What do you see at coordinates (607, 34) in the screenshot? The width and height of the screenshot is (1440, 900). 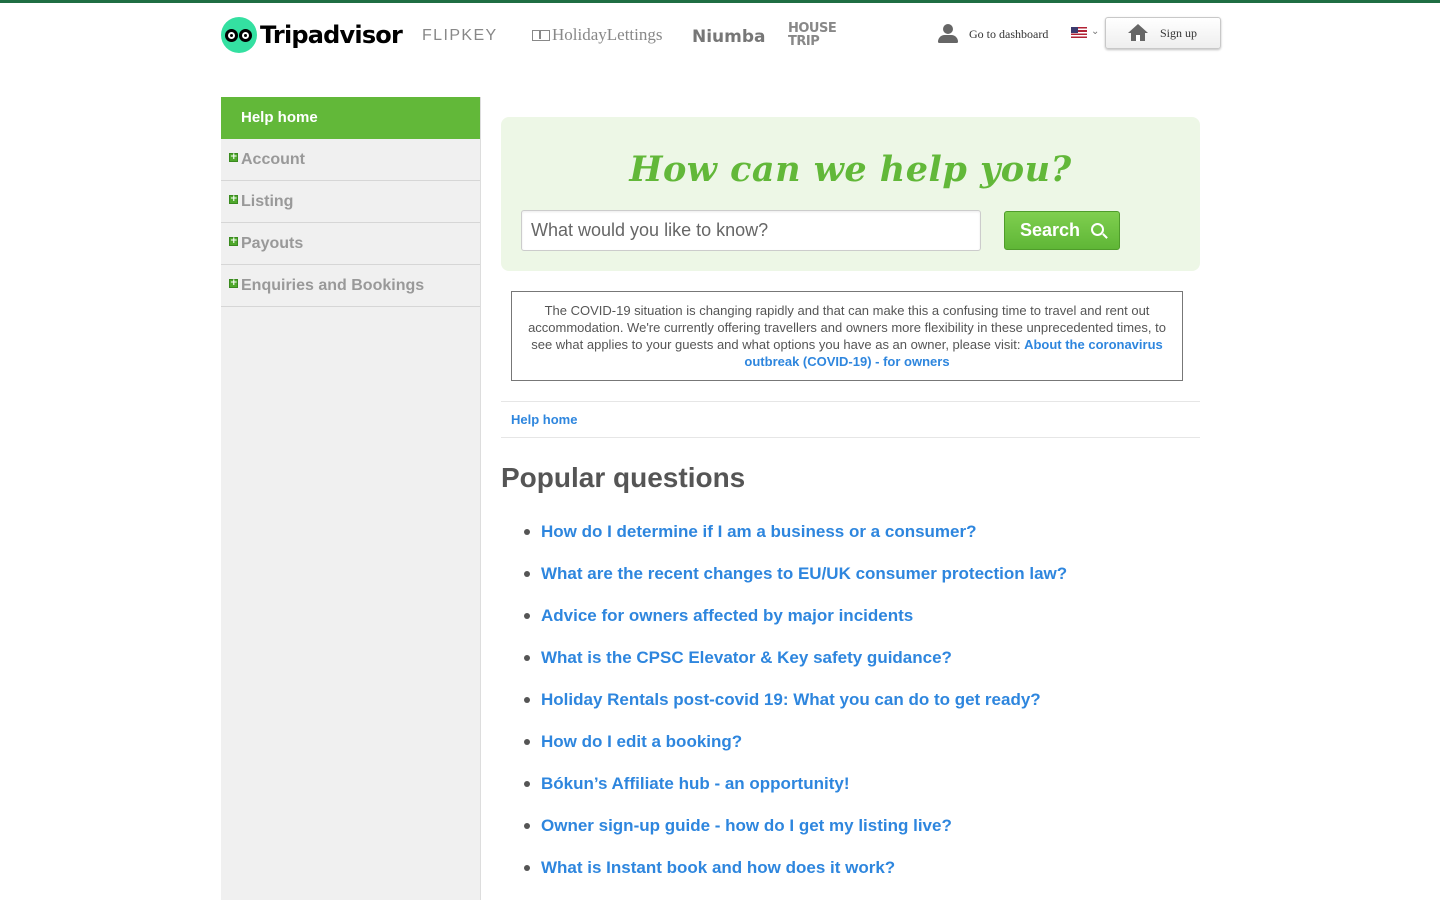 I see `brand-holidaylettings-label: HolidayLettings` at bounding box center [607, 34].